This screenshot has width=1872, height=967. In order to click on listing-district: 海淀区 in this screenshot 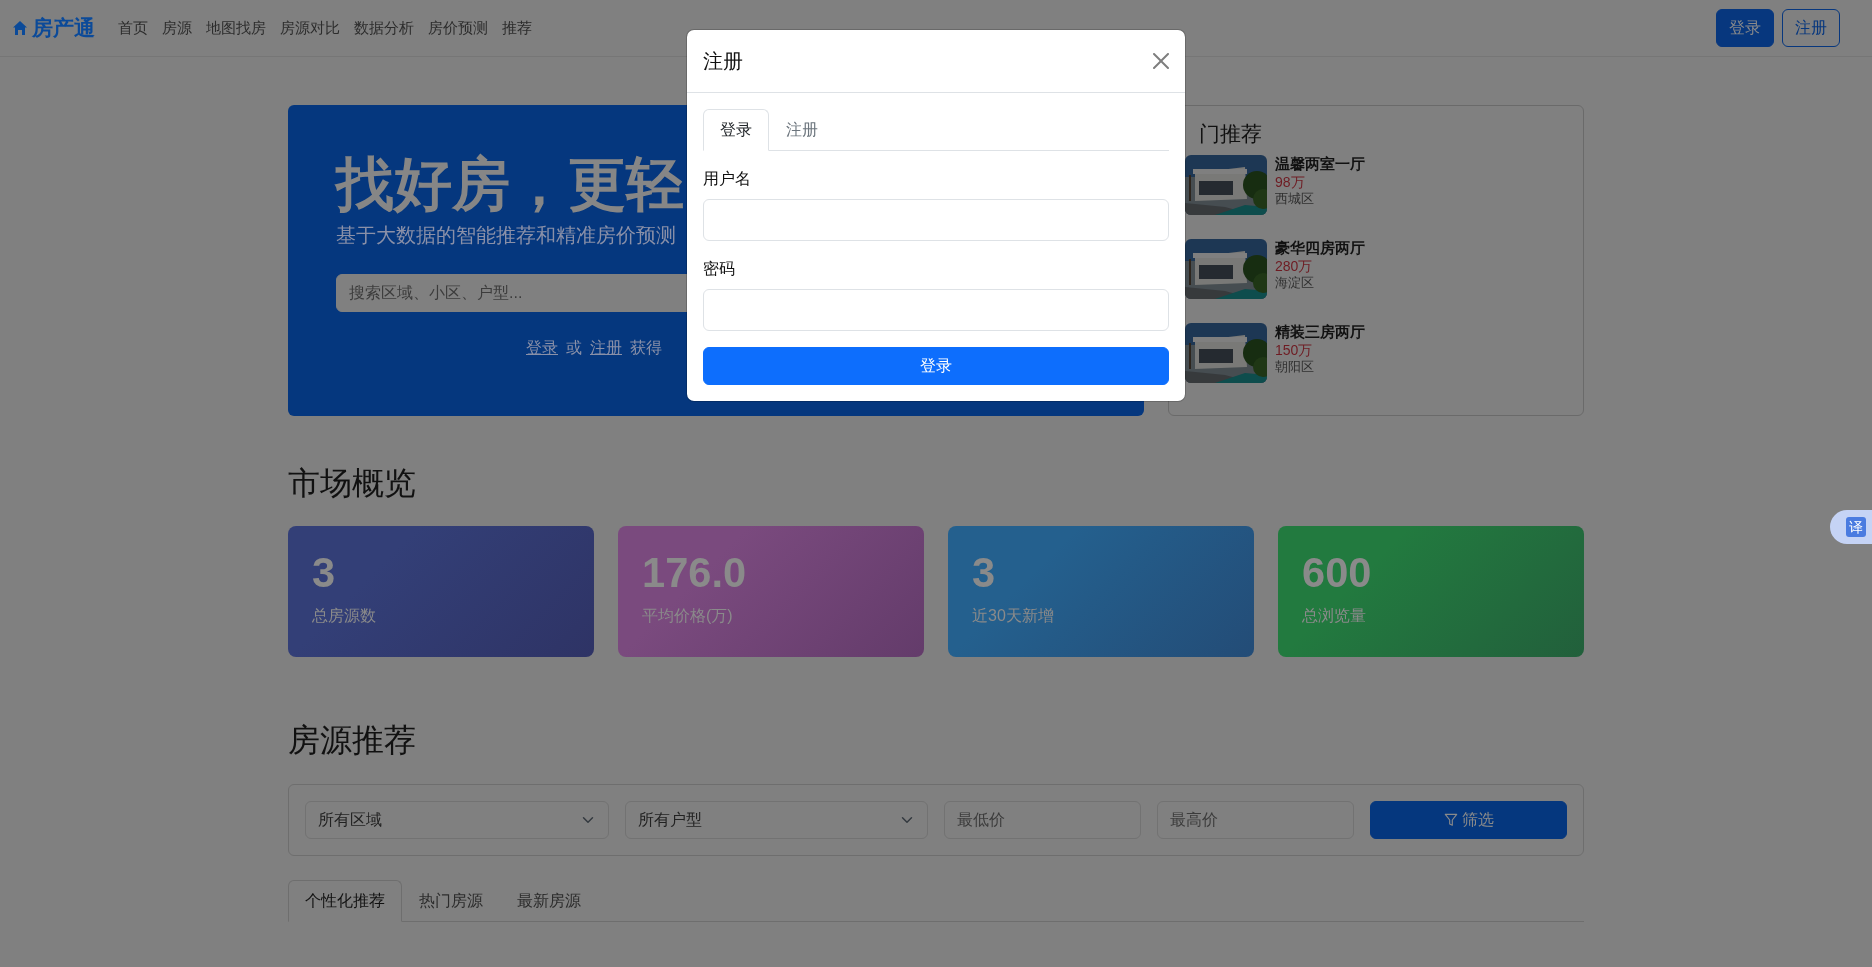, I will do `click(1295, 284)`.